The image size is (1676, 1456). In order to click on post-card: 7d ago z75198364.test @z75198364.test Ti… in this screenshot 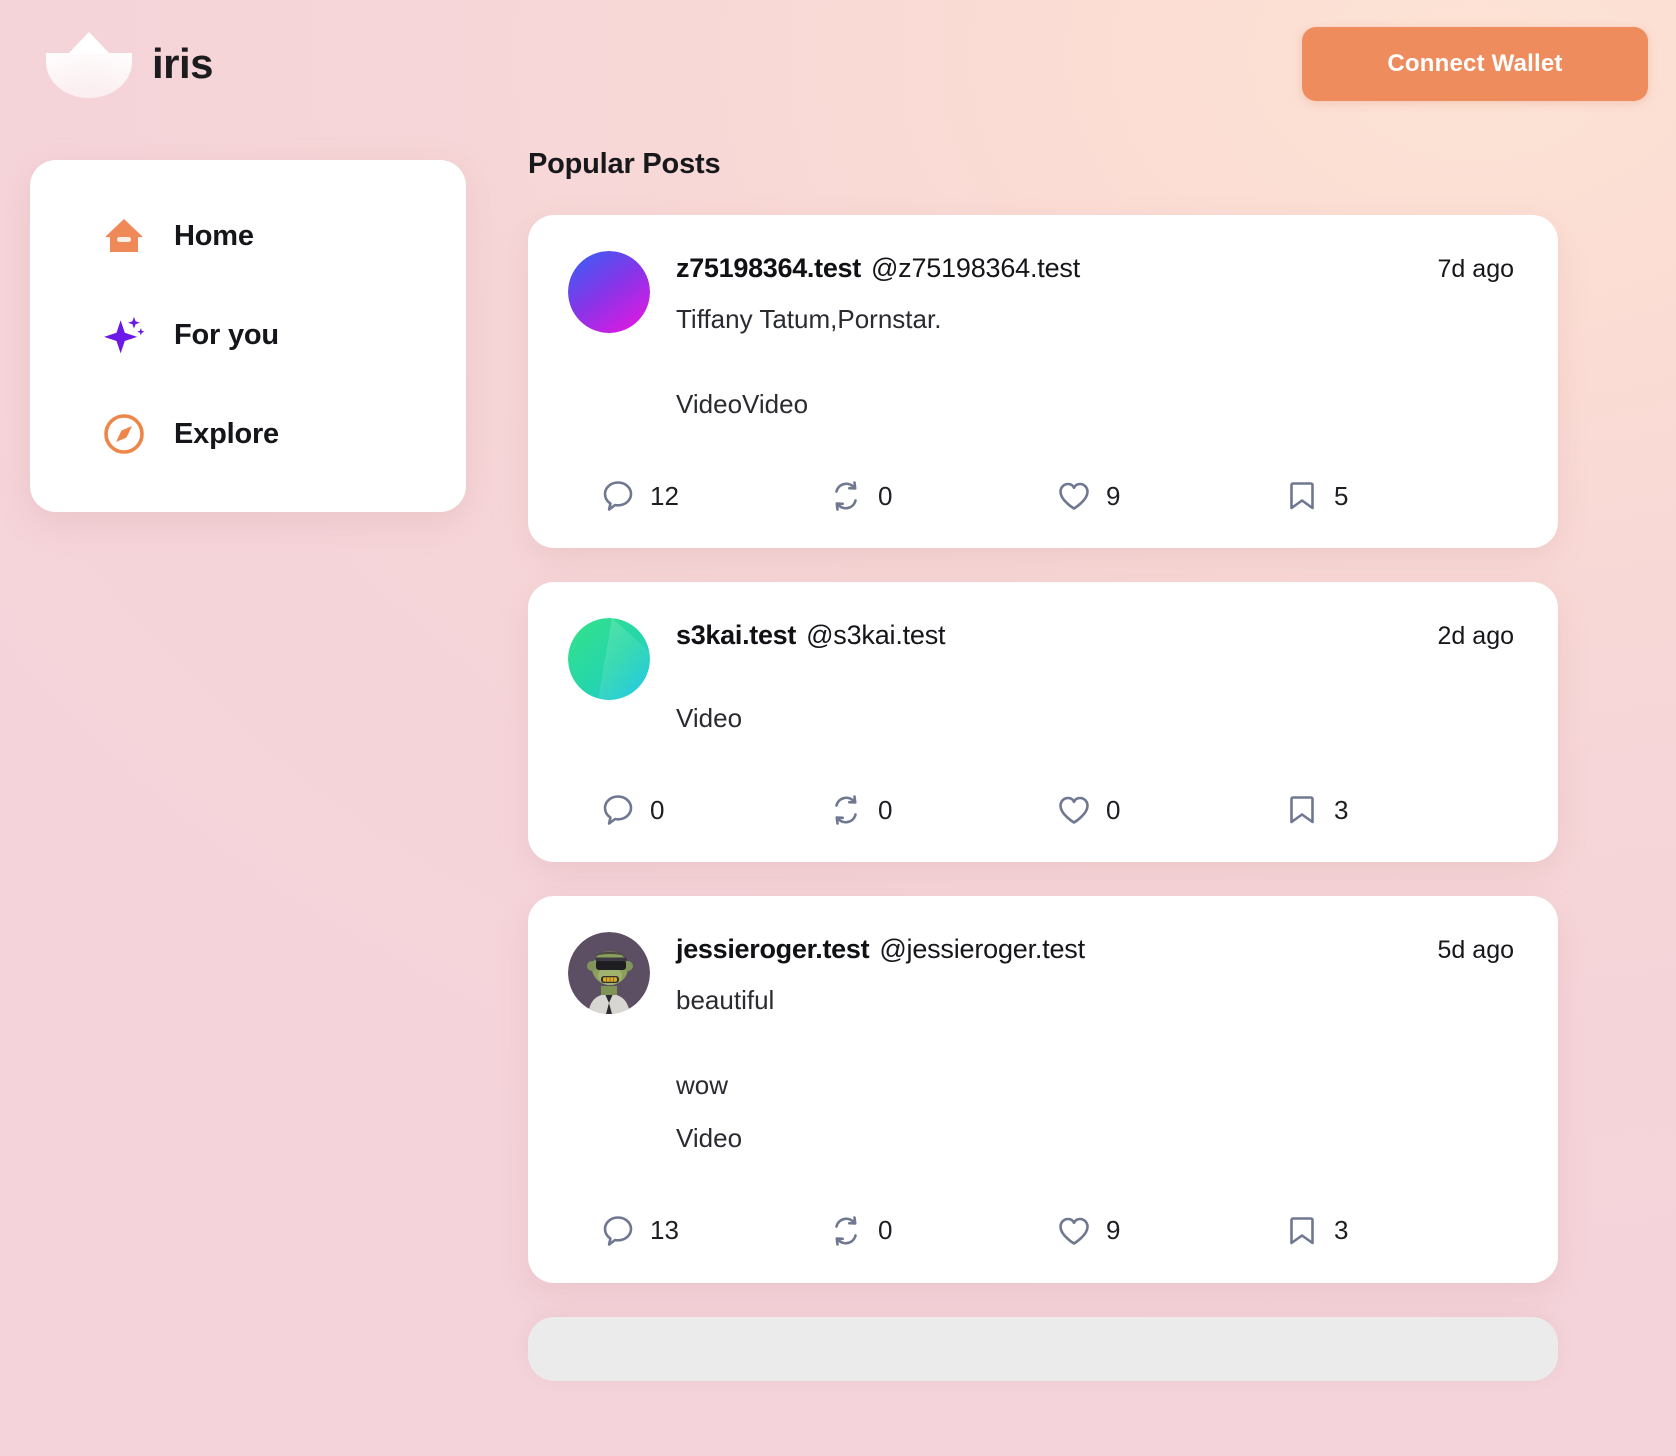, I will do `click(1043, 382)`.